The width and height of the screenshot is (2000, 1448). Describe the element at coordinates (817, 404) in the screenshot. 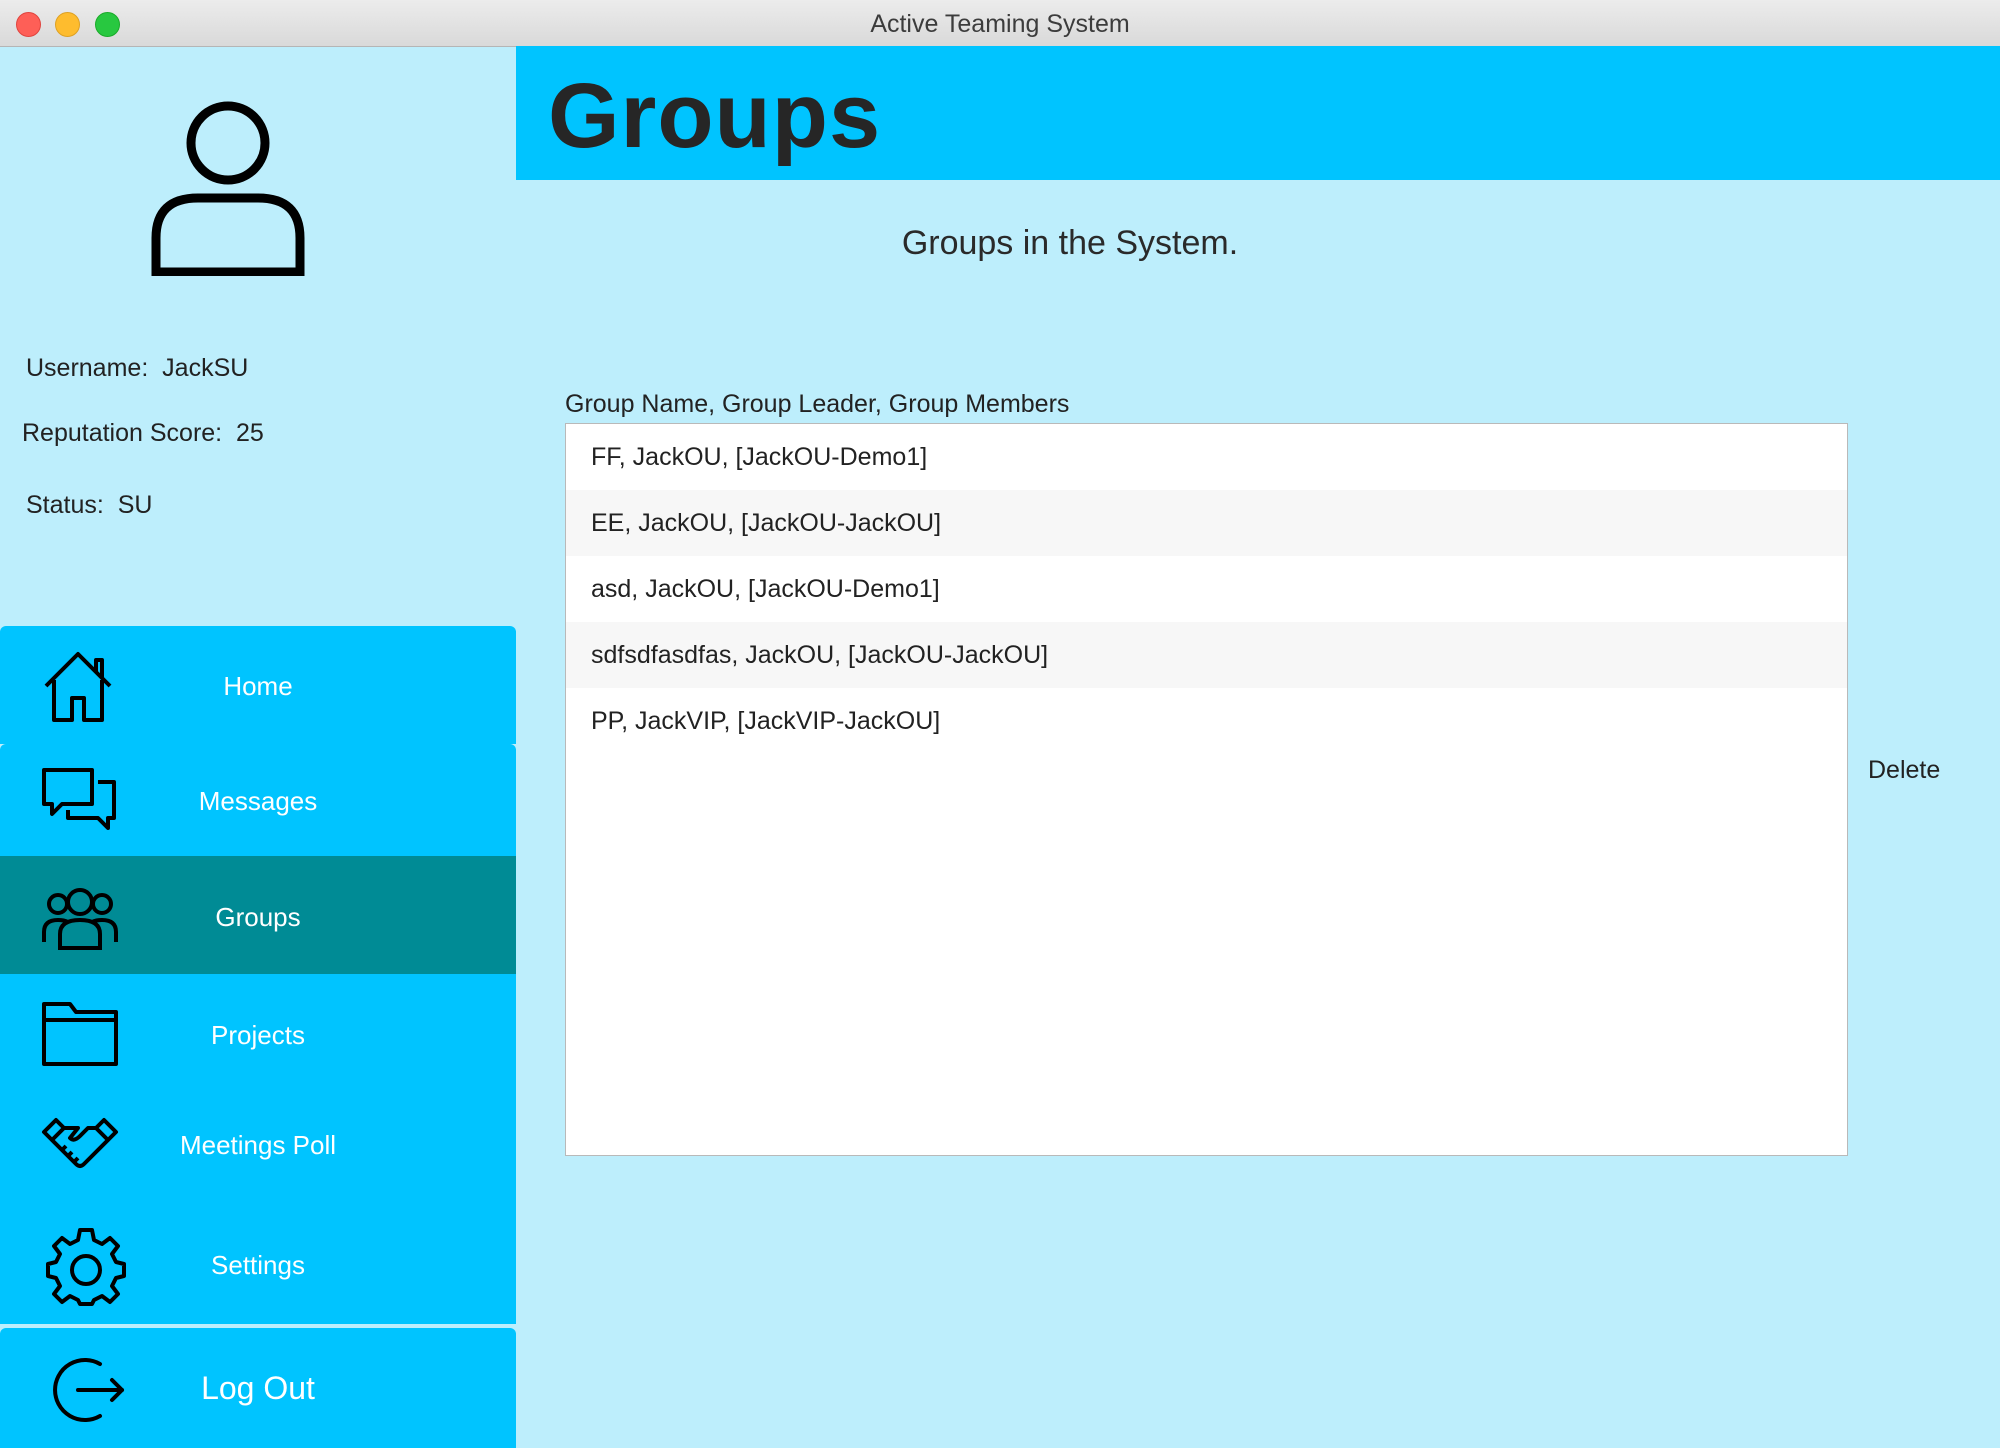

I see `groups-list-label: Group Name, Group Leader, Group Members` at that location.